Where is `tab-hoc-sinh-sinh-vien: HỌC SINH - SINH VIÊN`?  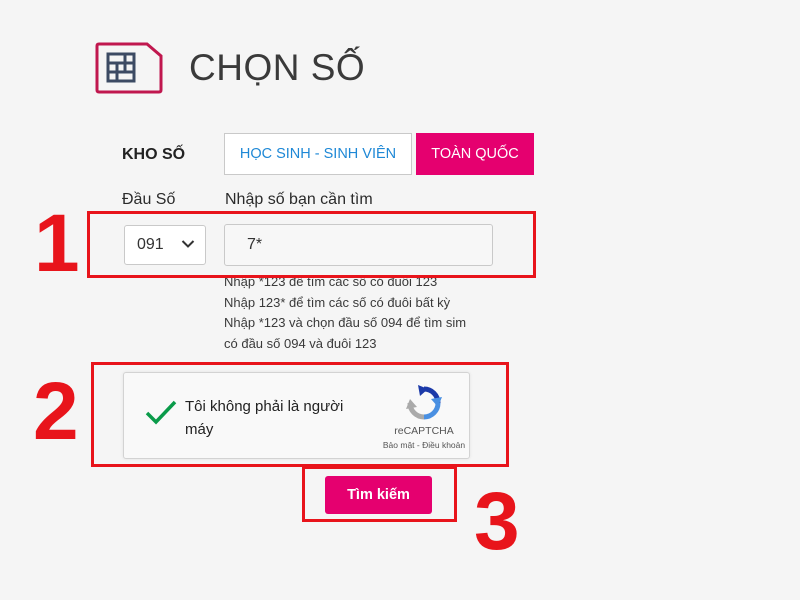 tab-hoc-sinh-sinh-vien: HỌC SINH - SINH VIÊN is located at coordinates (318, 154).